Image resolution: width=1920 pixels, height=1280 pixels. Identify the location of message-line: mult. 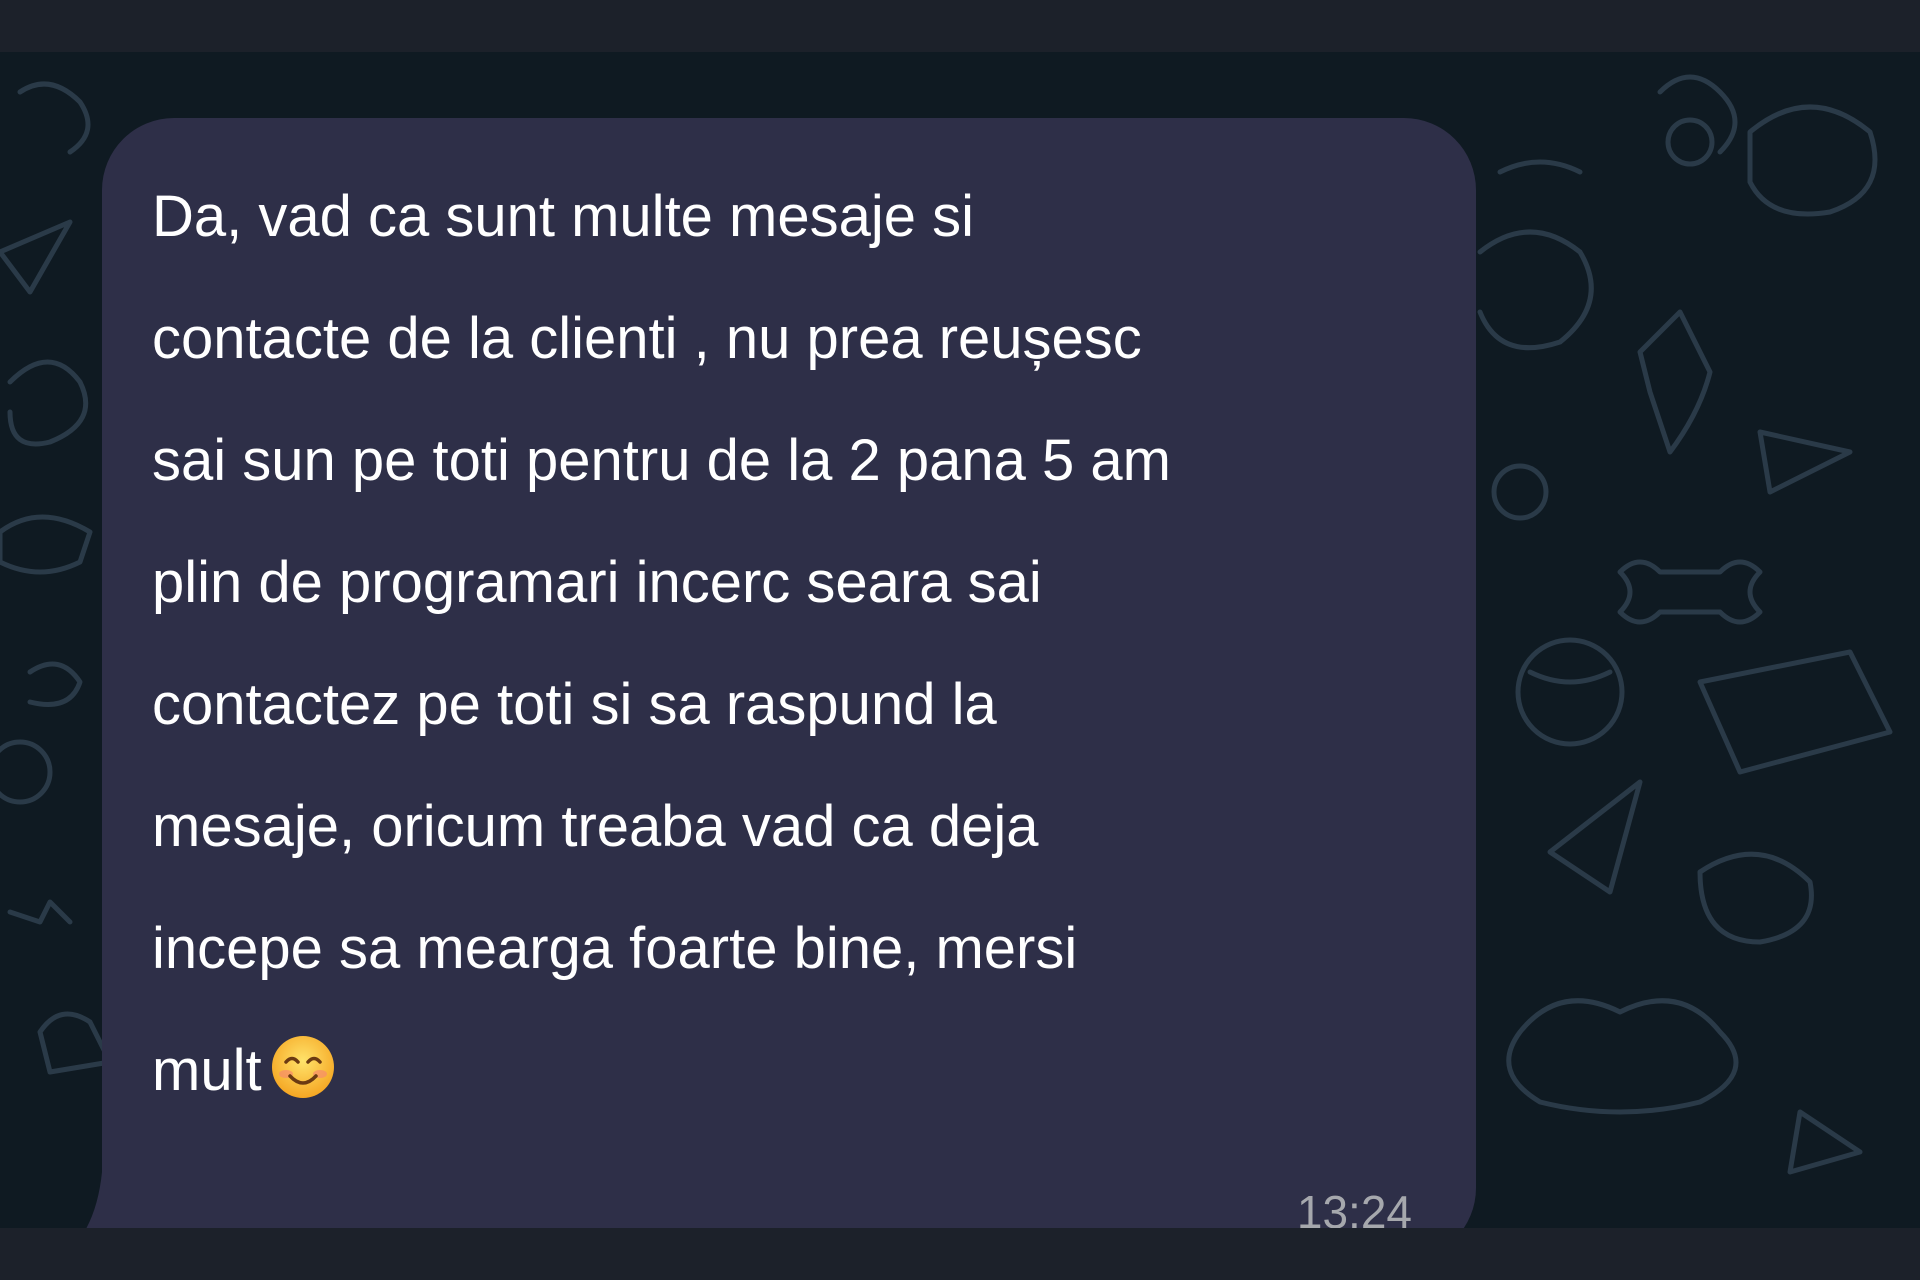
(207, 1070).